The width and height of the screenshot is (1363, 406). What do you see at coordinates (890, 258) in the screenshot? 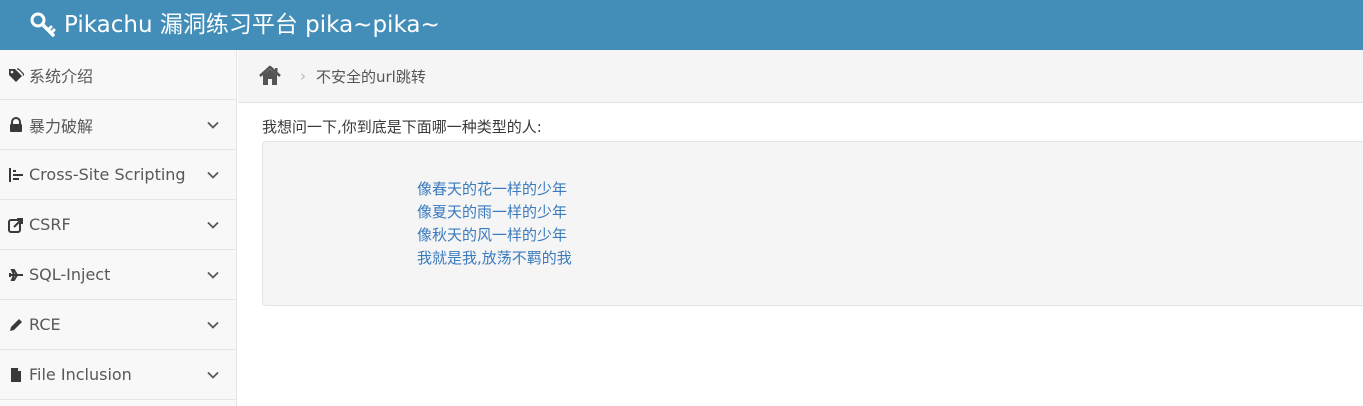
I see `answer-link-myself: 我就是我,放荡不羁的我` at bounding box center [890, 258].